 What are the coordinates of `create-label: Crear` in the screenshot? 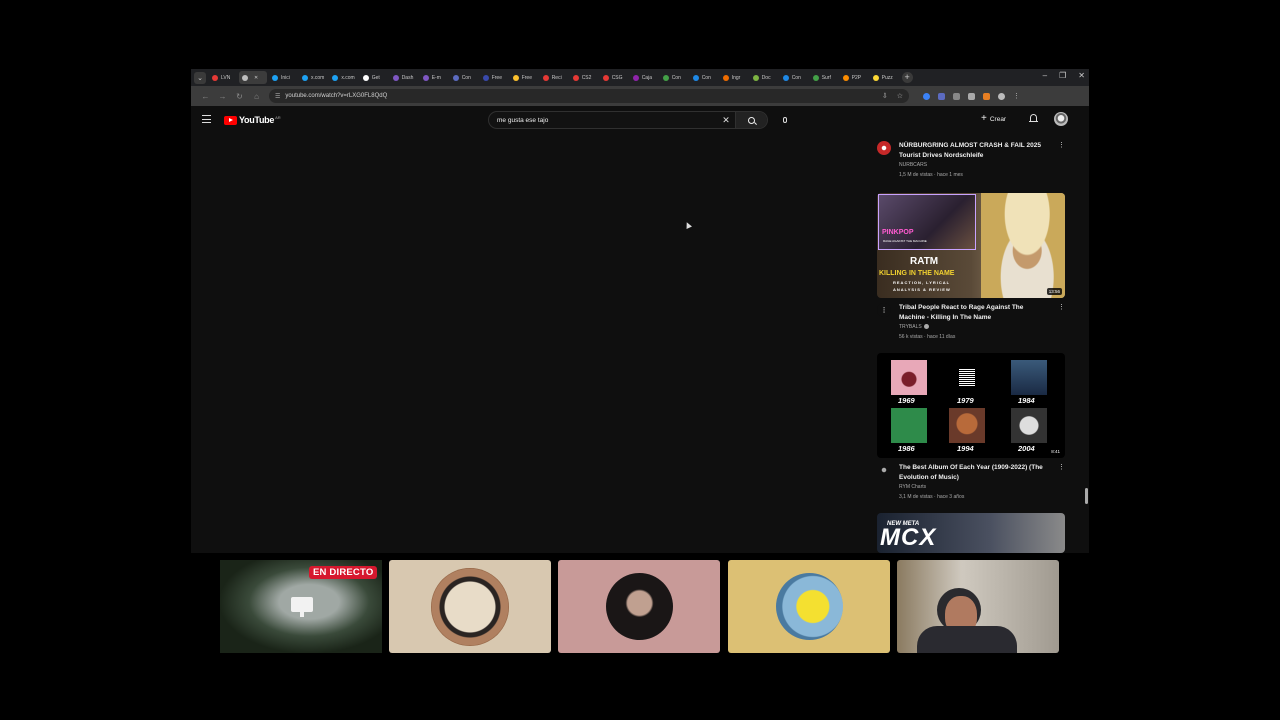 It's located at (998, 119).